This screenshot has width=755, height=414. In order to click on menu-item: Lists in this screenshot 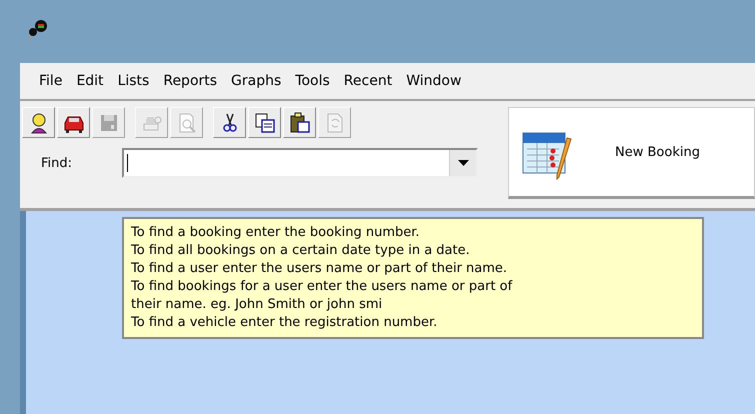, I will do `click(133, 81)`.